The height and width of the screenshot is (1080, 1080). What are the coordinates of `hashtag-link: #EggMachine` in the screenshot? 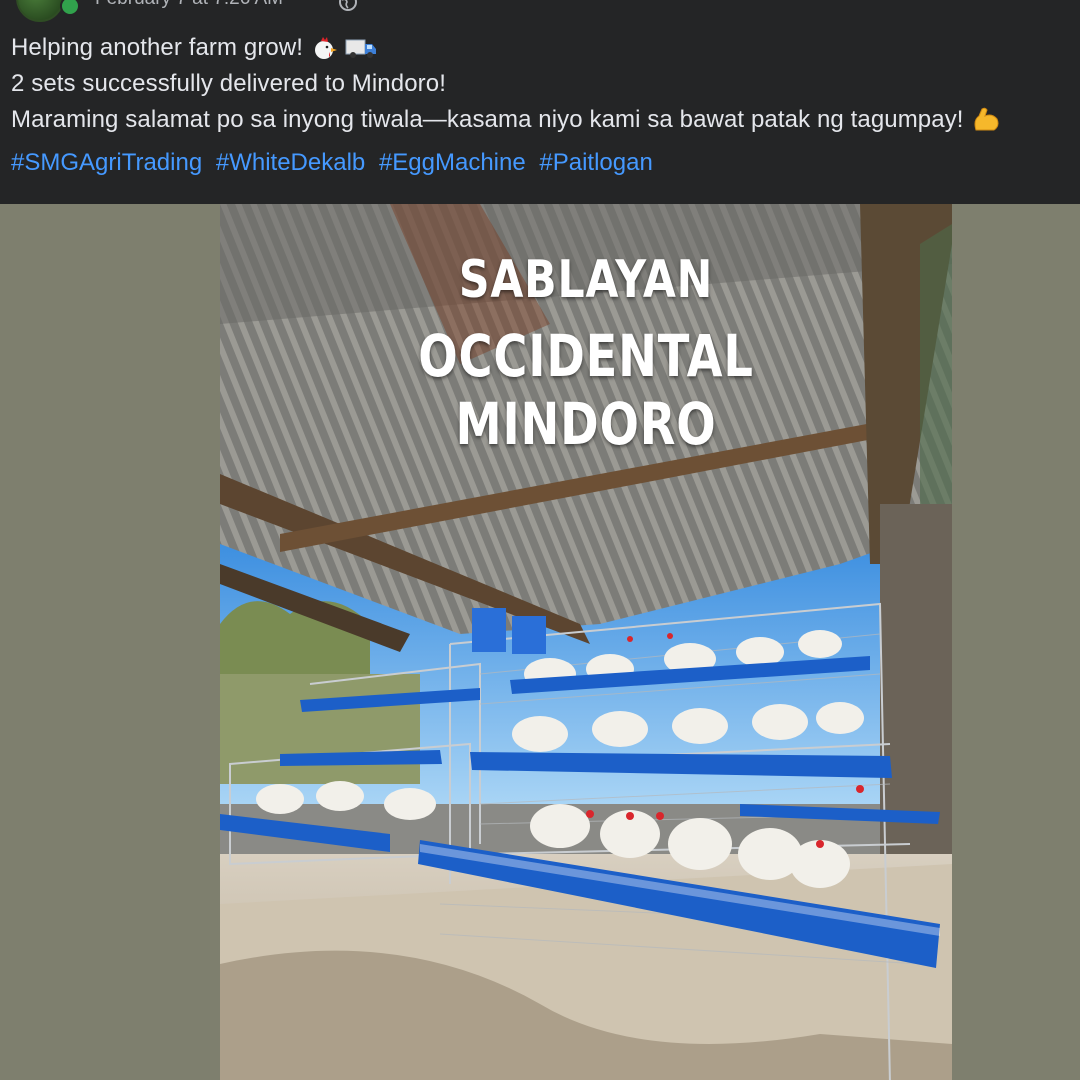 It's located at (452, 162).